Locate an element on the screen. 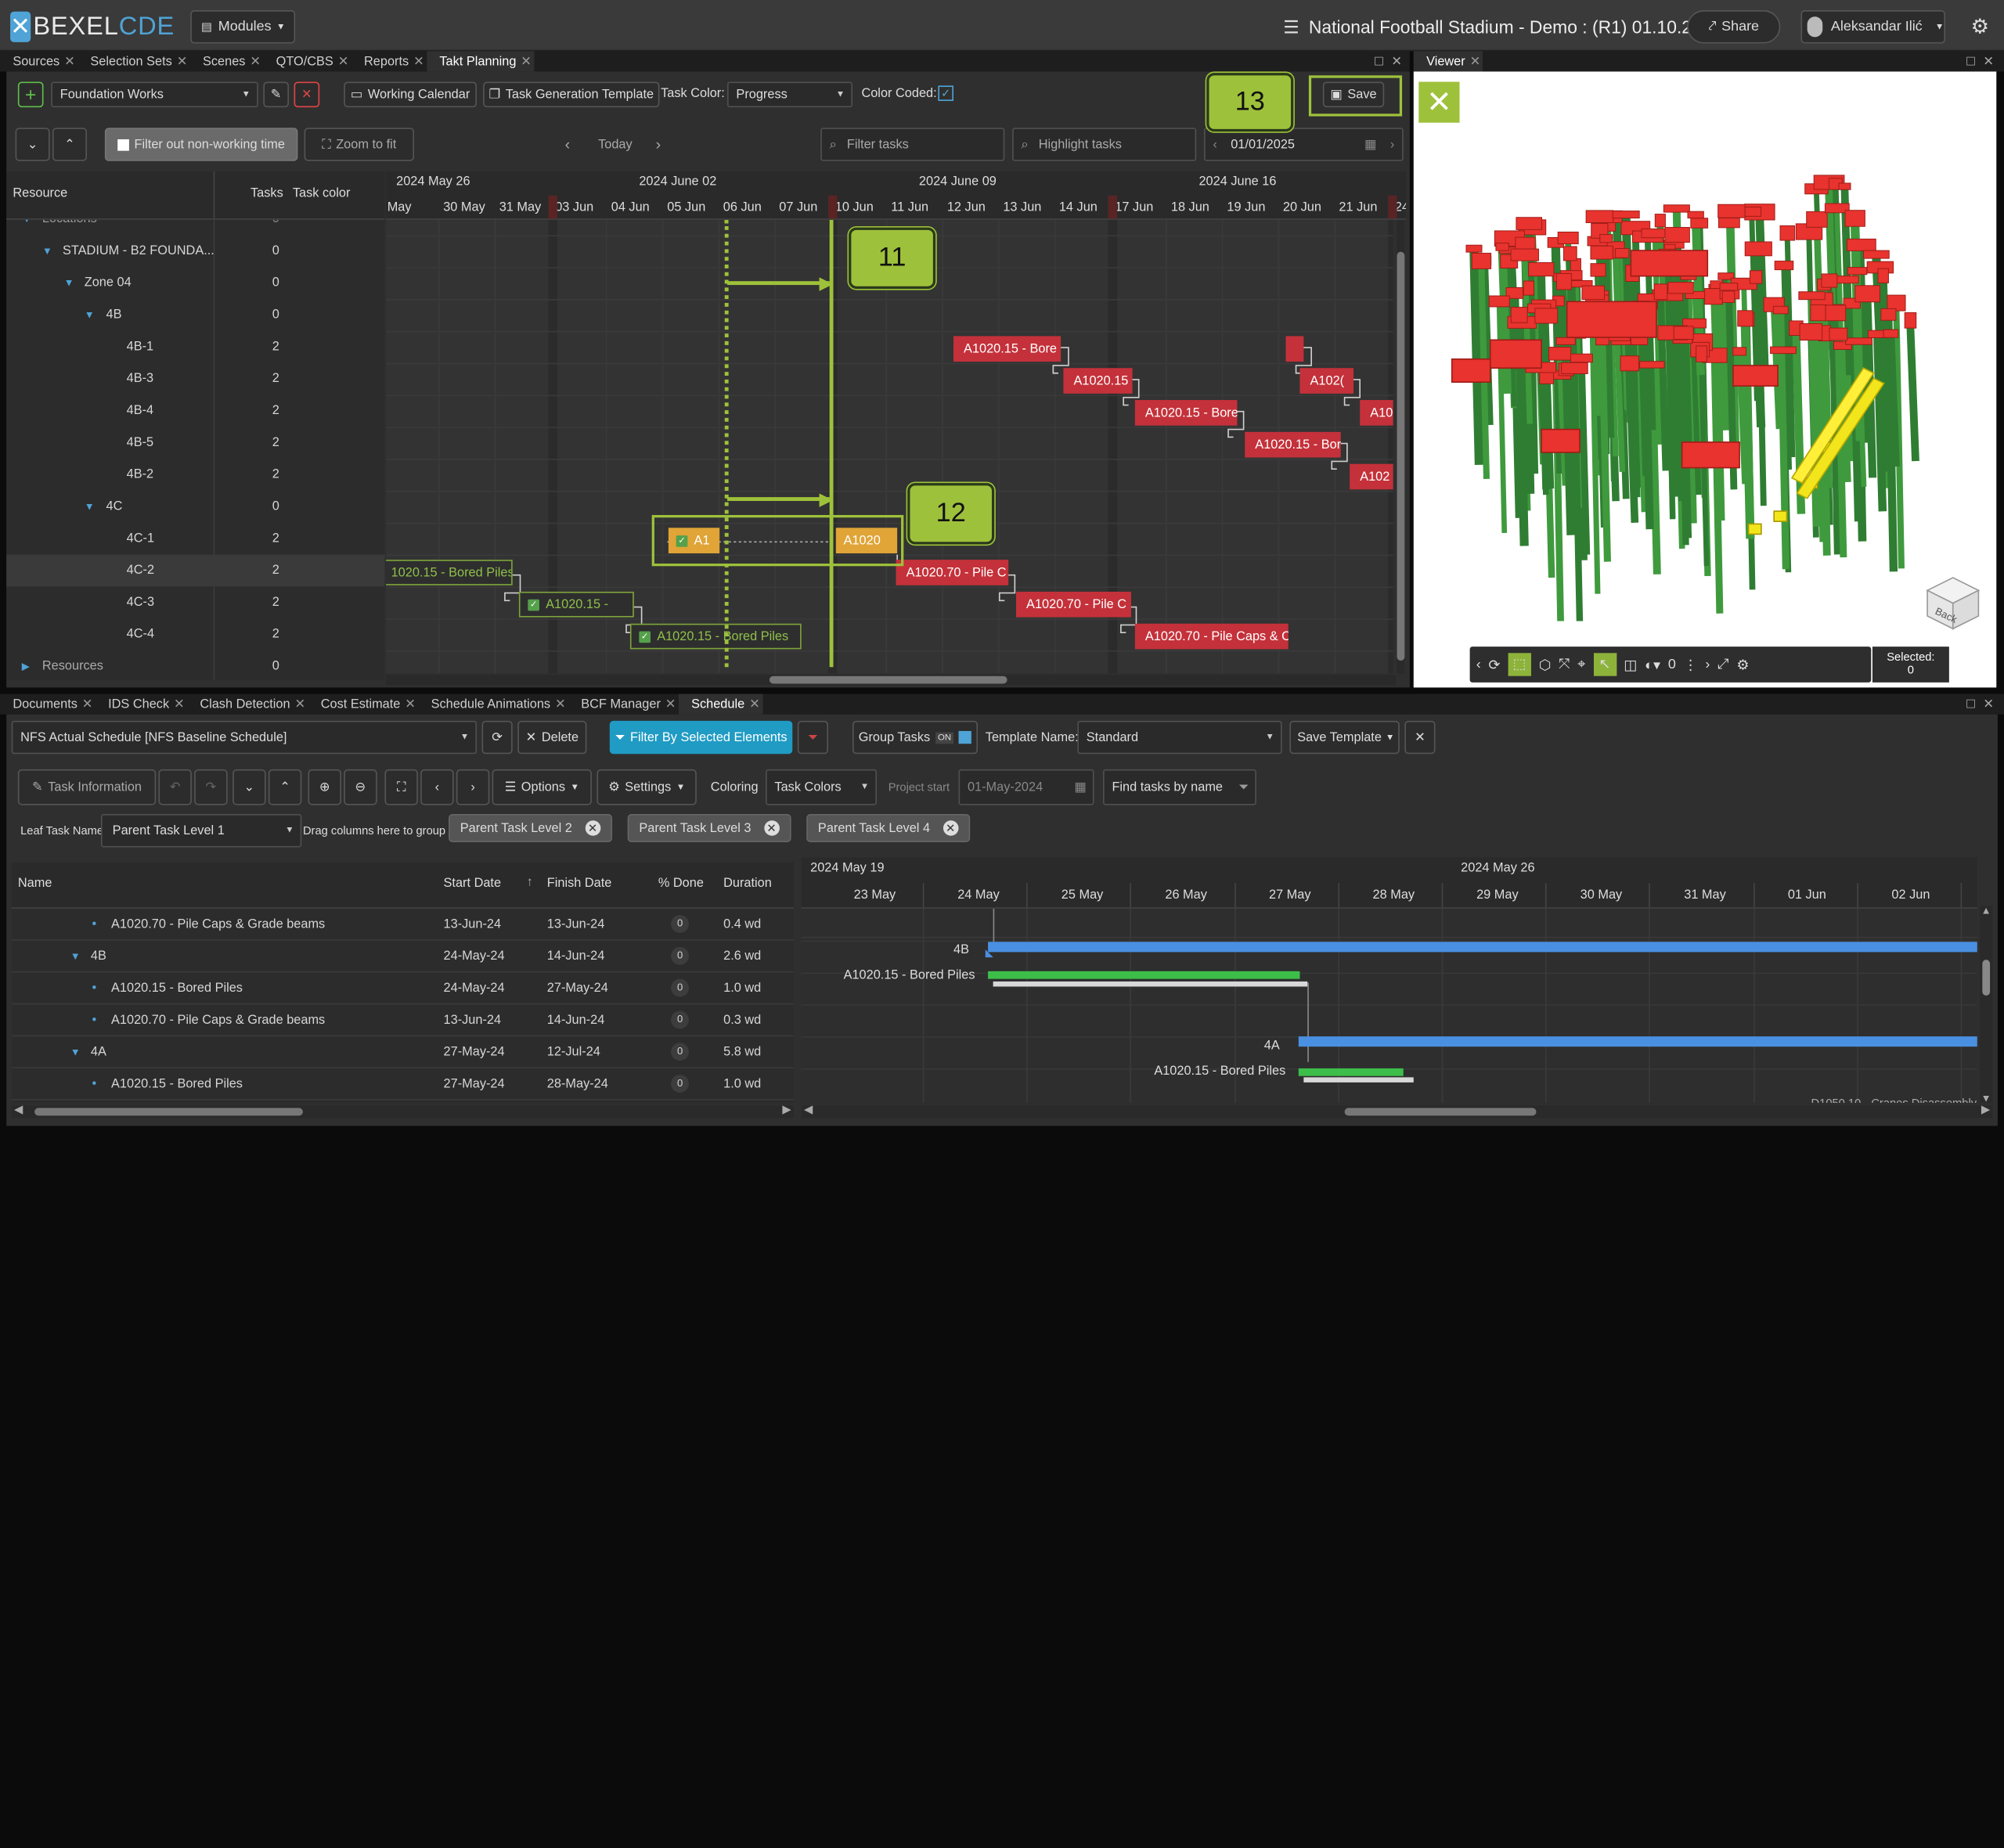  expand-button: ⌃ is located at coordinates (285, 787).